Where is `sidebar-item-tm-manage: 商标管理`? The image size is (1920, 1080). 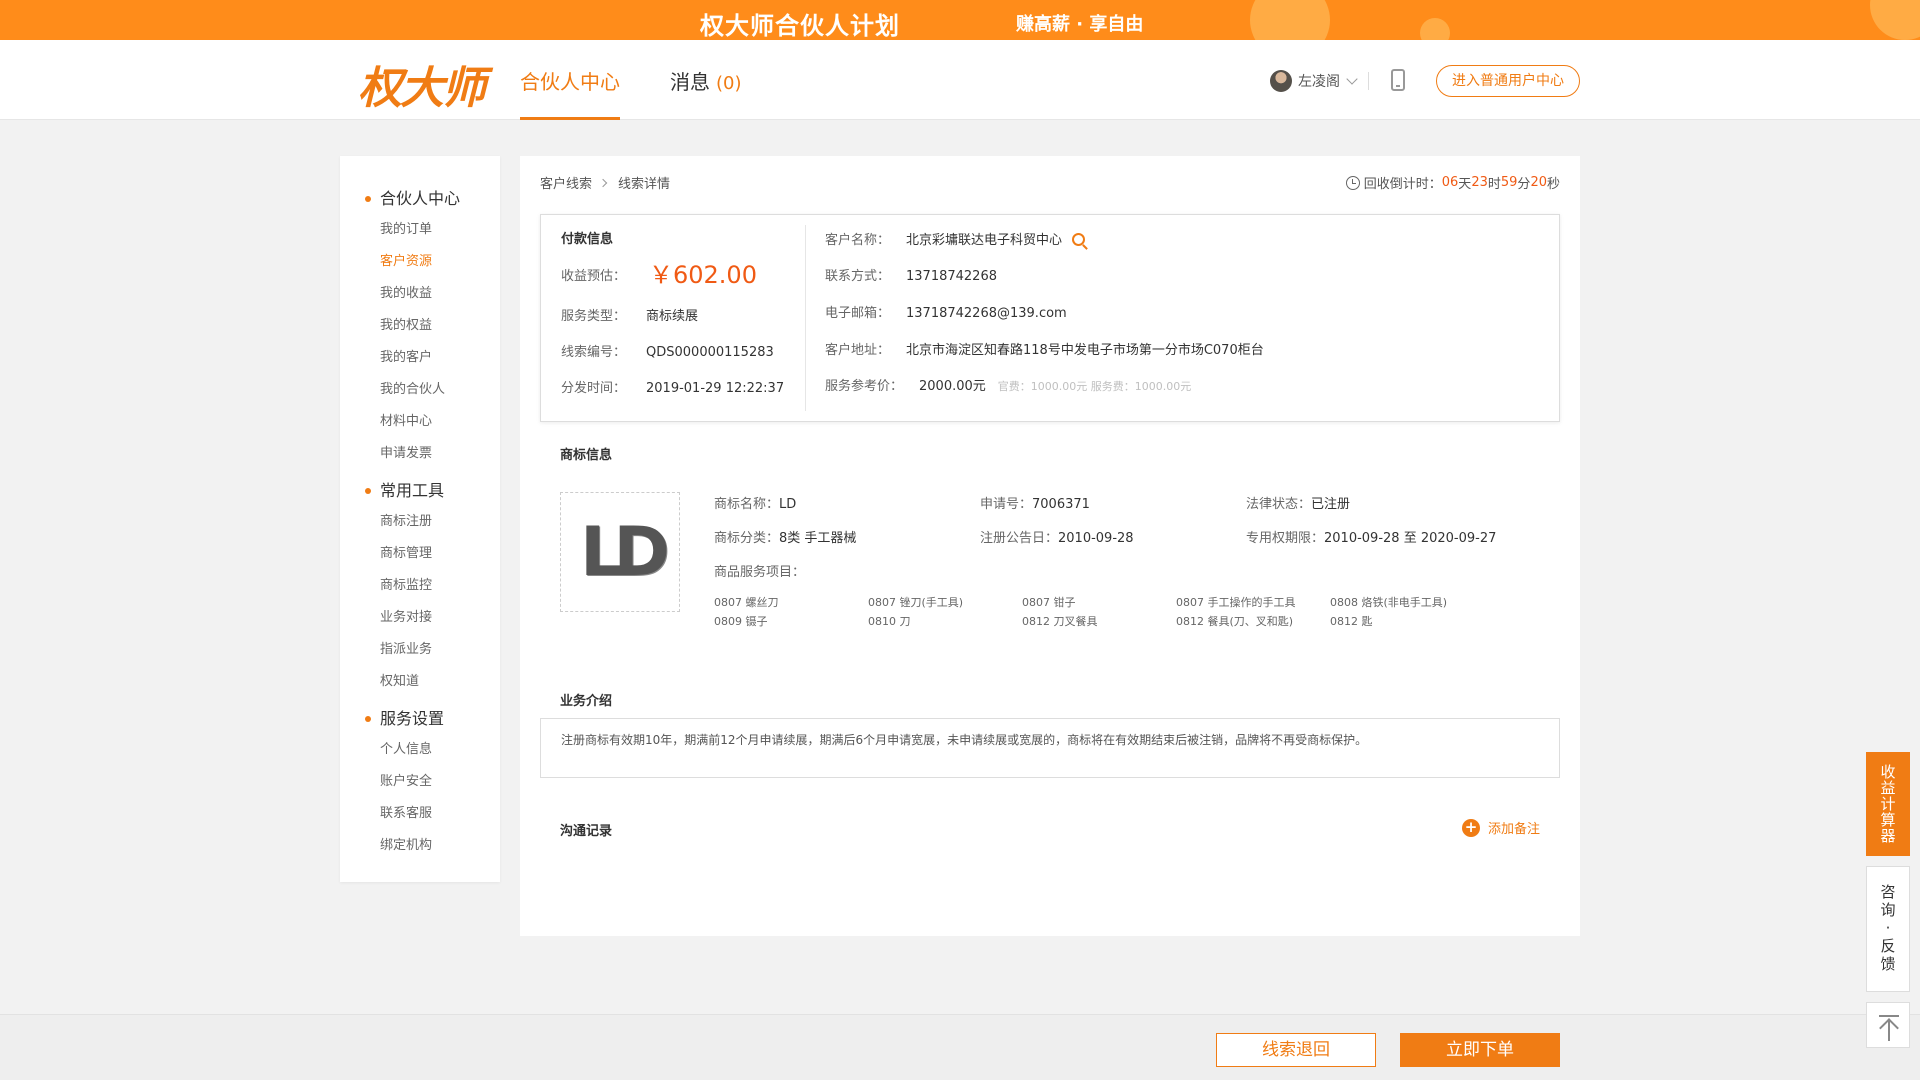
sidebar-item-tm-manage: 商标管理 is located at coordinates (420, 554).